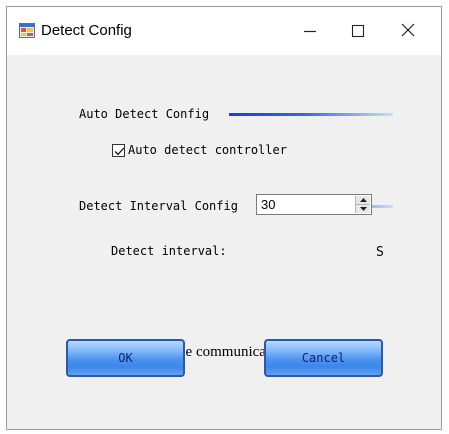 The width and height of the screenshot is (449, 434). I want to click on arrow-up-icon, so click(363, 200).